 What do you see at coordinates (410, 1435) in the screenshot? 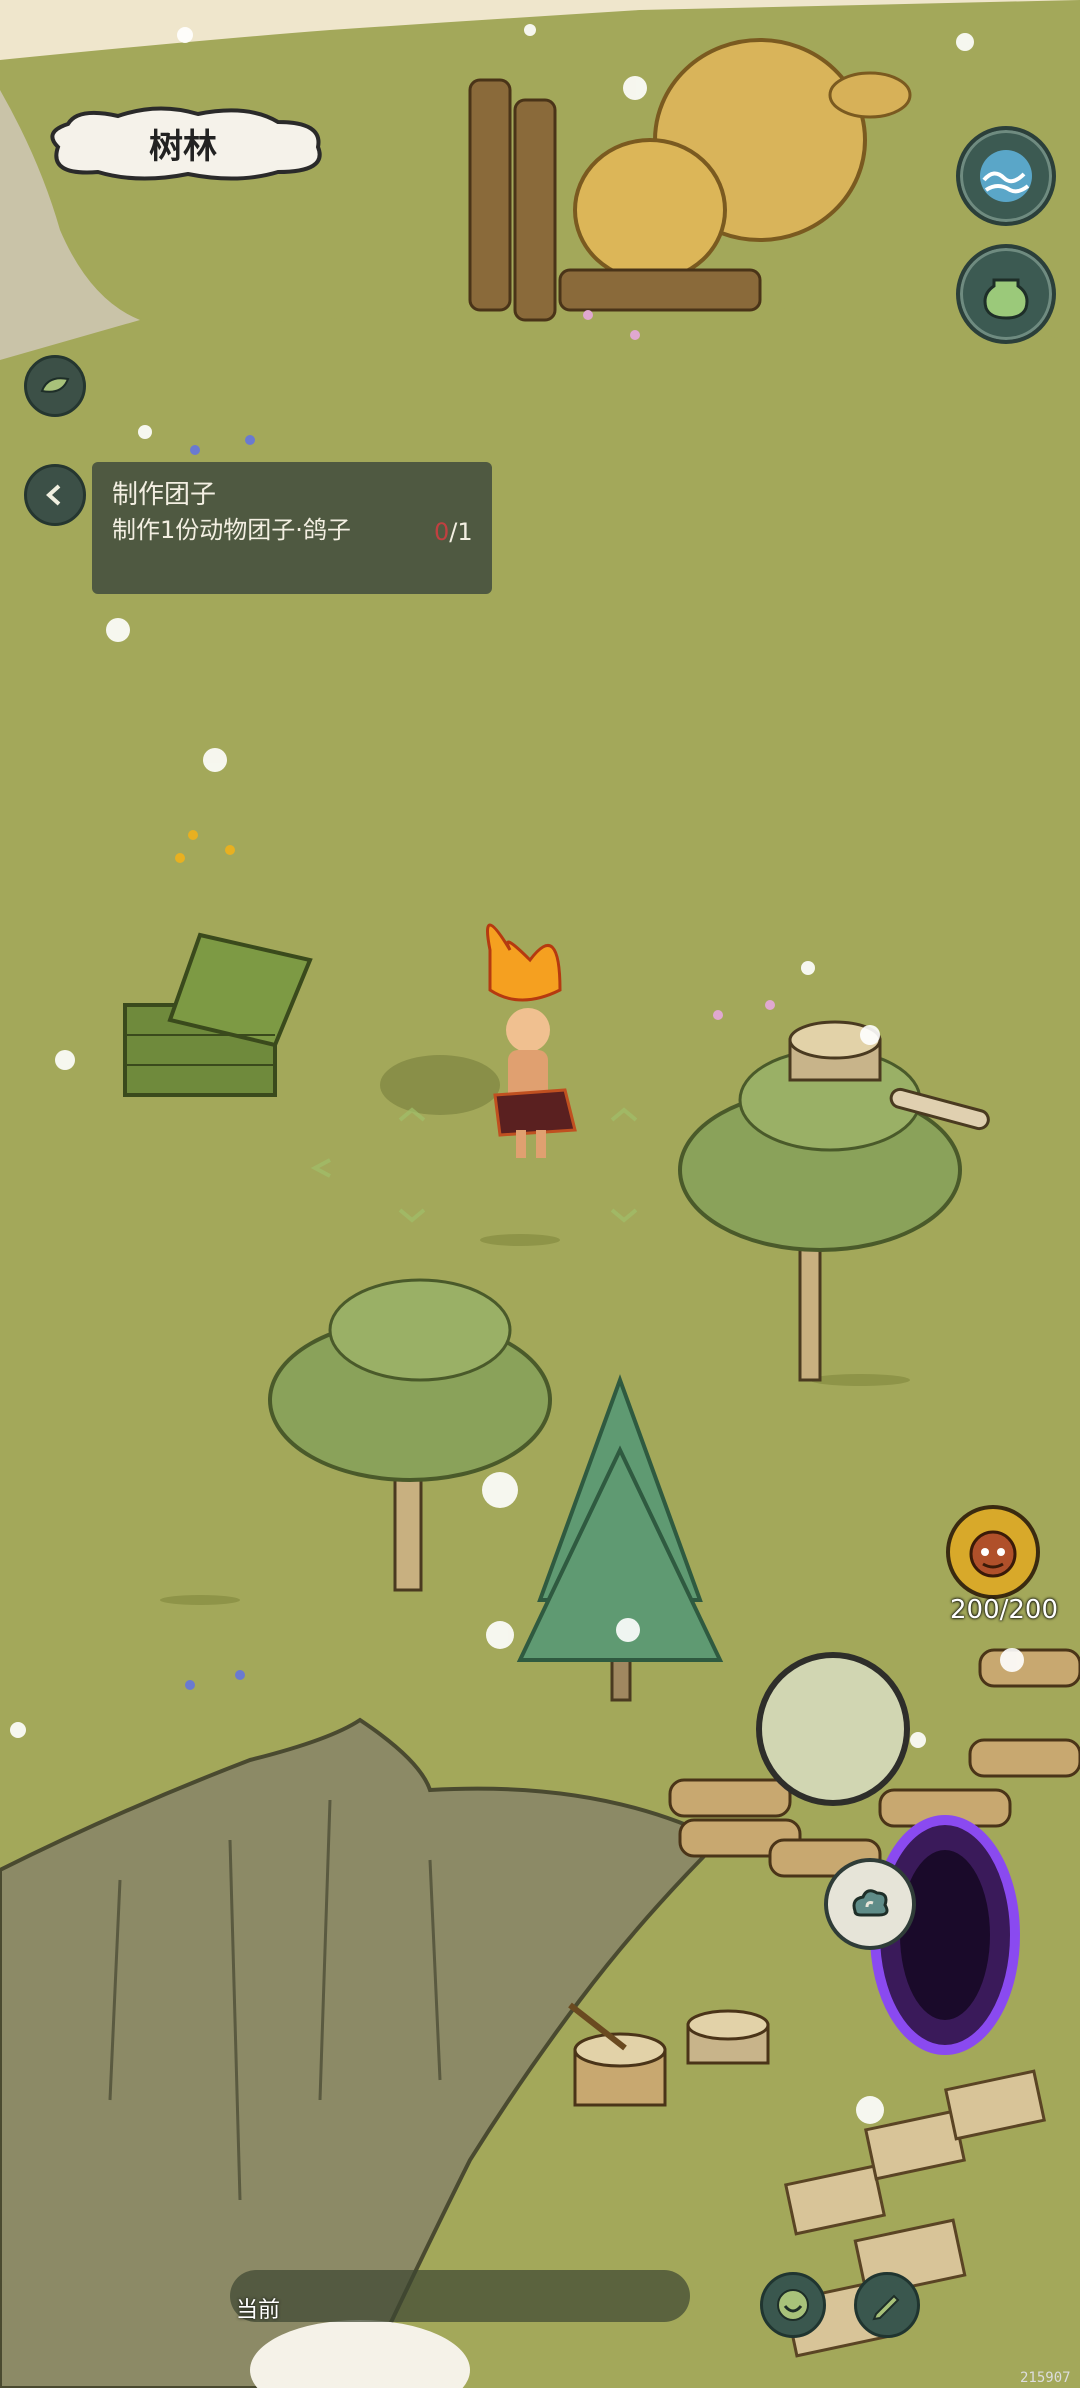
I see `tree-left` at bounding box center [410, 1435].